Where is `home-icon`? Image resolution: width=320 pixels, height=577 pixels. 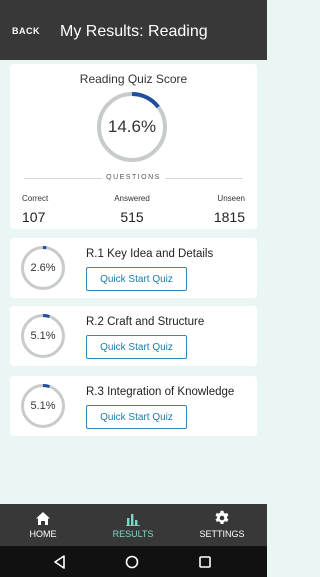
home-icon is located at coordinates (43, 518).